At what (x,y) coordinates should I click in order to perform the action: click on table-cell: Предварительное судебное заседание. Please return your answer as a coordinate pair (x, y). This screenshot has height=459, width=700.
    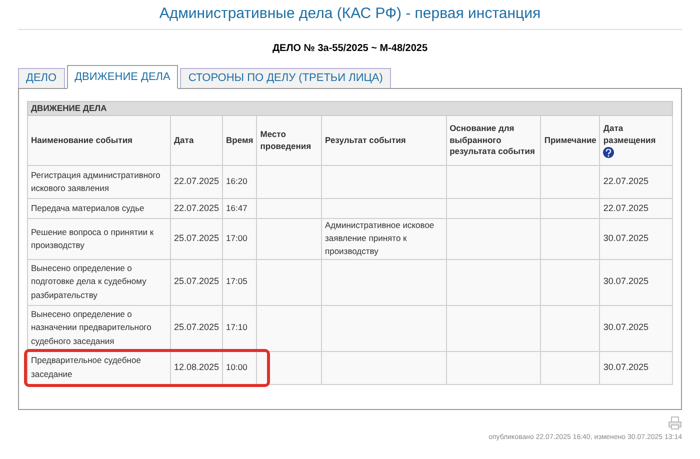
    Looking at the image, I should click on (86, 367).